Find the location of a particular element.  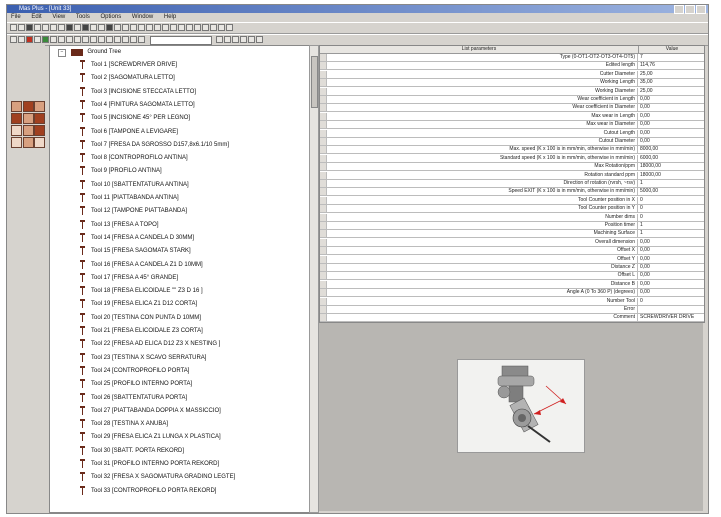

grid-row: Cutter Diameter 25,00 is located at coordinates (512, 74).